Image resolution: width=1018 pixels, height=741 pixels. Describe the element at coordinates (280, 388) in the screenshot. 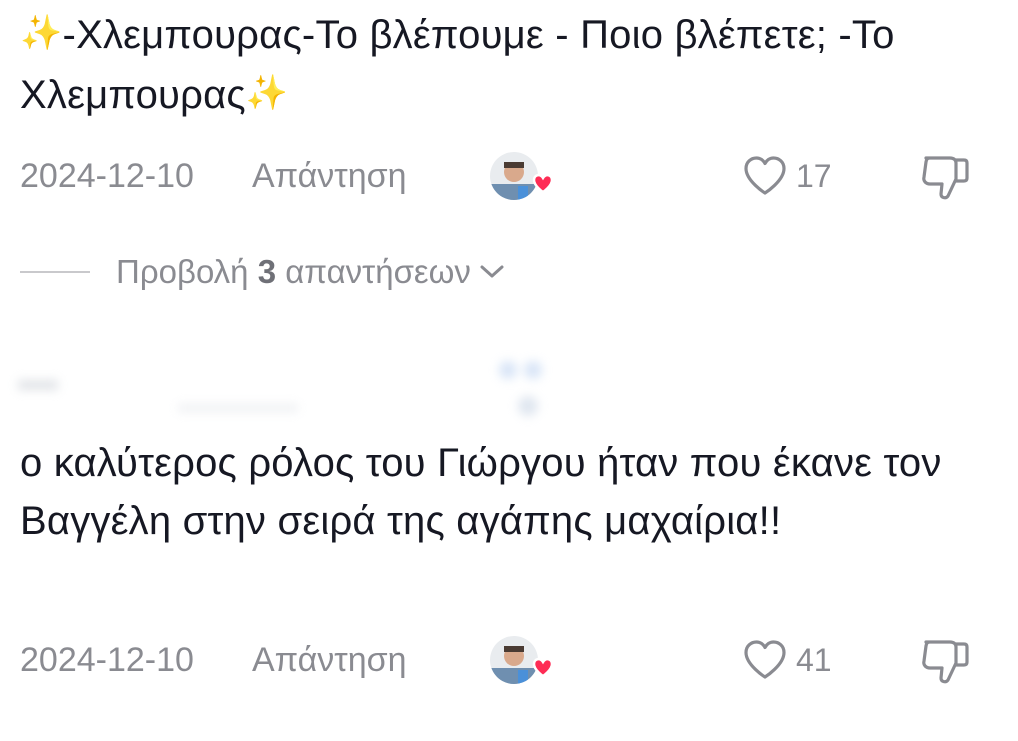

I see `blurred-placeholder` at that location.